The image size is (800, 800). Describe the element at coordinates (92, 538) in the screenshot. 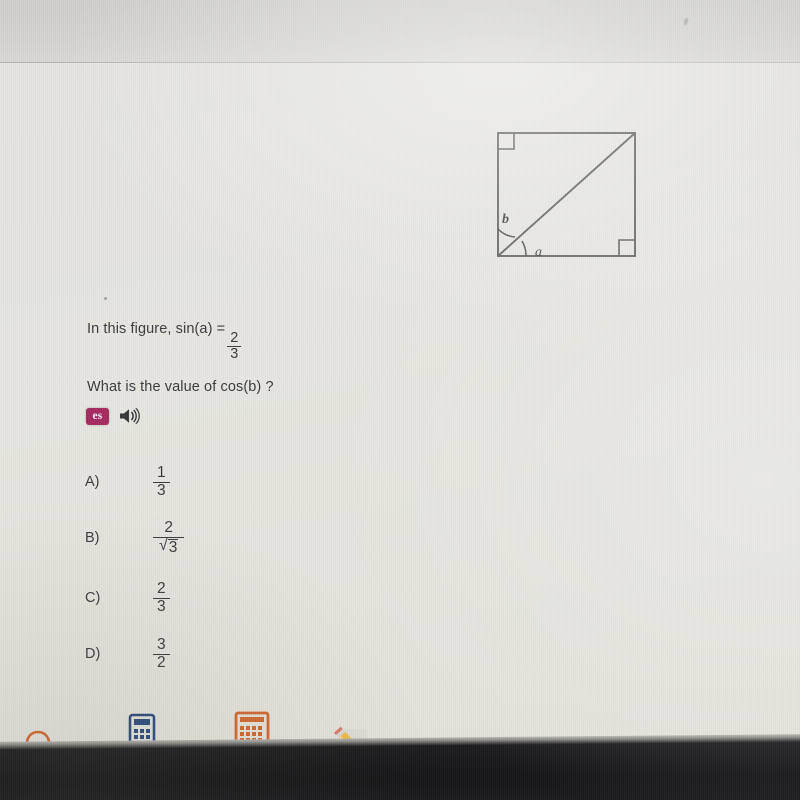

I see `choice-b-letter: B)` at that location.